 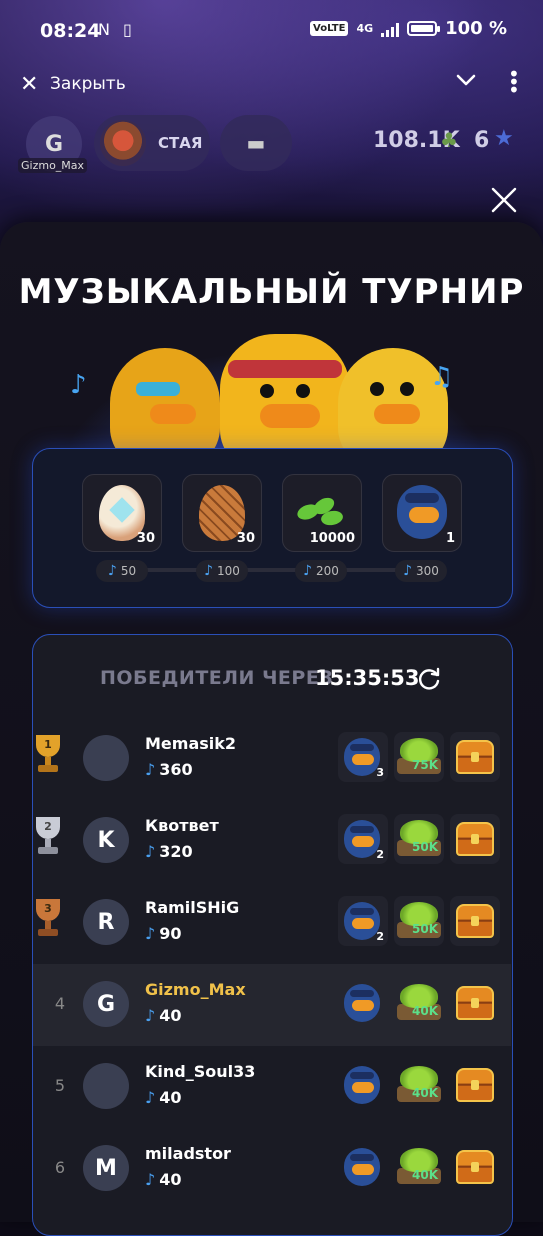 I want to click on reward-seeds: 50K, so click(x=419, y=839).